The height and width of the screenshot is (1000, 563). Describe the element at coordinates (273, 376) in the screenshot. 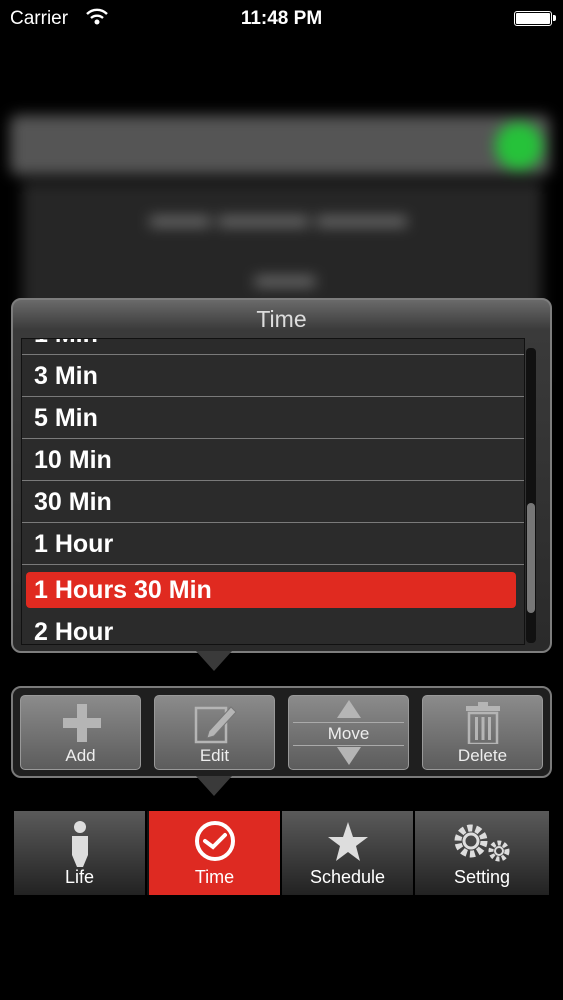

I see `list-item: 3 Min` at that location.